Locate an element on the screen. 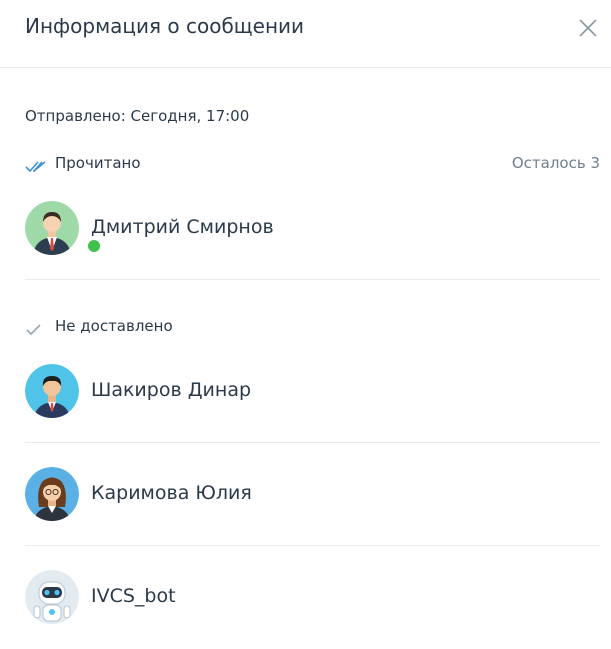 Image resolution: width=611 pixels, height=649 pixels. list-item: Шакиров Динар is located at coordinates (312, 391).